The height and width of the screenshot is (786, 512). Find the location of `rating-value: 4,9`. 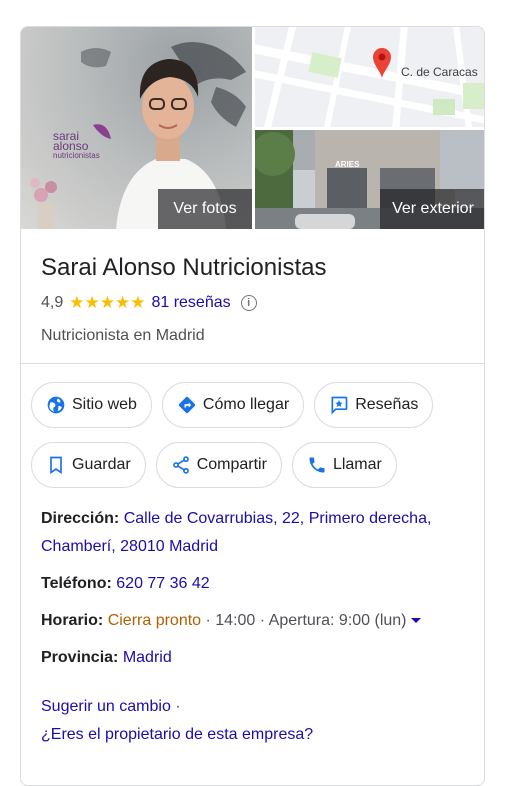

rating-value: 4,9 is located at coordinates (52, 302).